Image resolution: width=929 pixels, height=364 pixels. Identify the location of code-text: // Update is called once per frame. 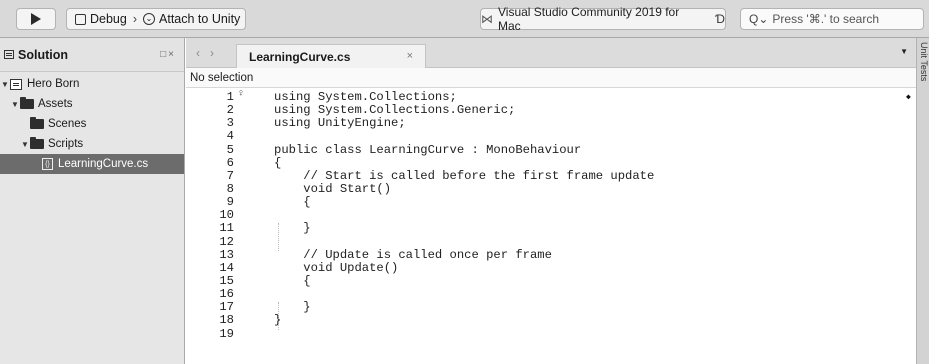
(413, 254).